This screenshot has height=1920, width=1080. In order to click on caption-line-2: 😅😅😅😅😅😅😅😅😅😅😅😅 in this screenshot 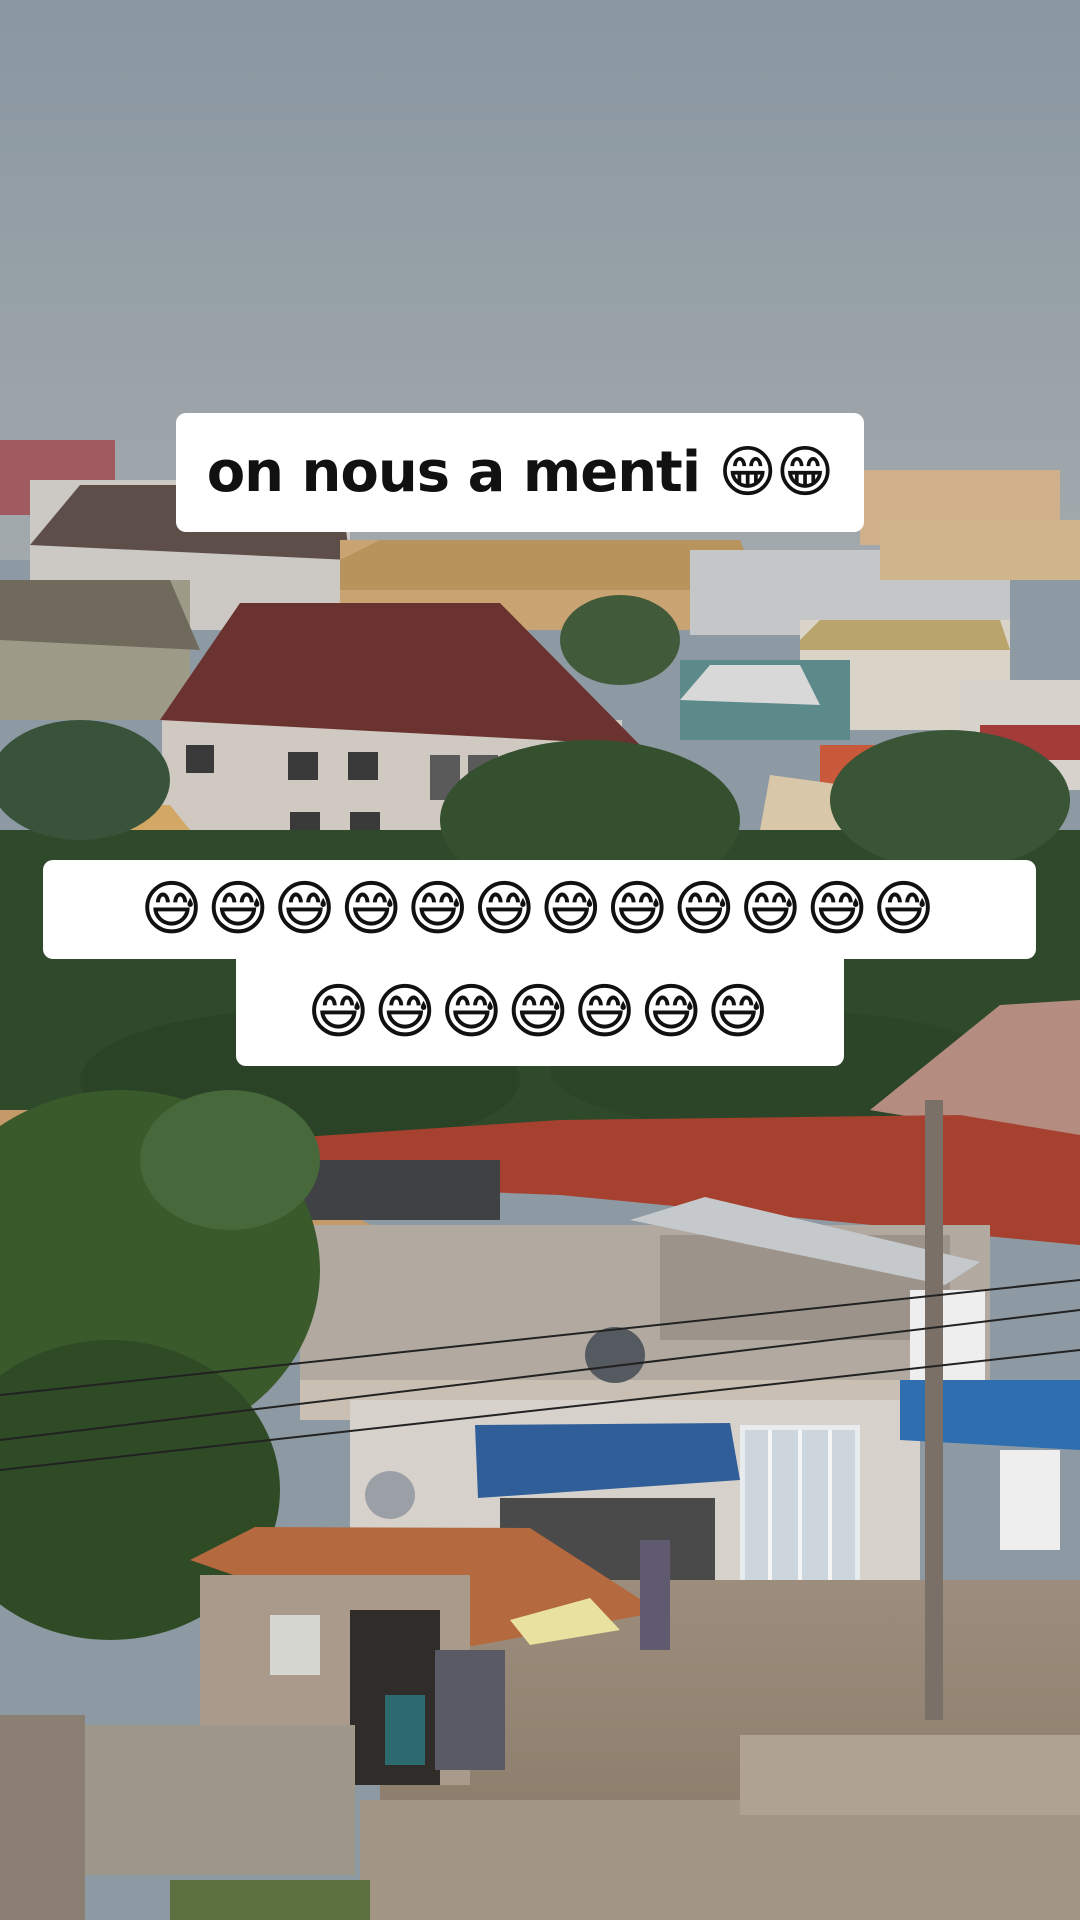, I will do `click(539, 909)`.